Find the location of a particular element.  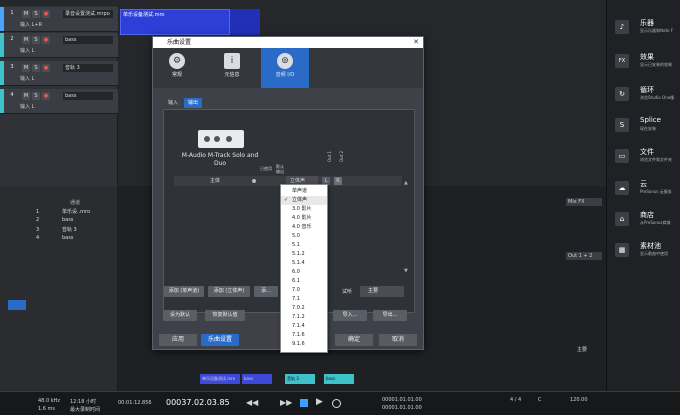

browser-item-shop: ⌂ 商店 从PreSonus商城 is located at coordinates (643, 221).